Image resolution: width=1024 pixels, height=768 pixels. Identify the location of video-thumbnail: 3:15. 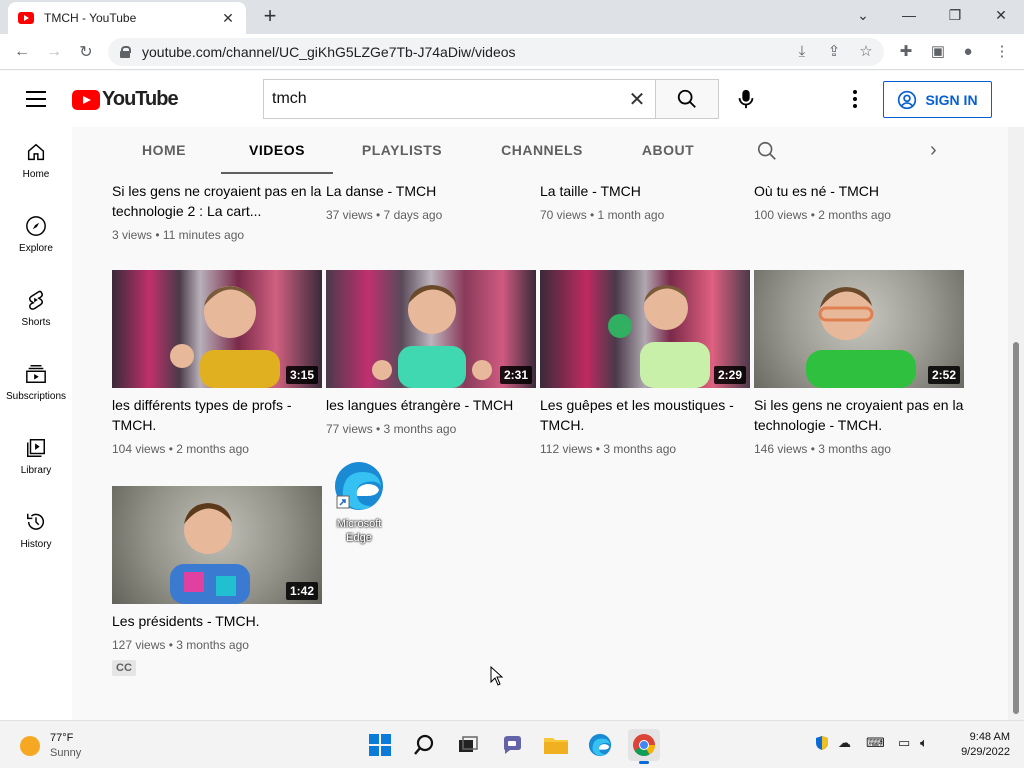
(217, 329).